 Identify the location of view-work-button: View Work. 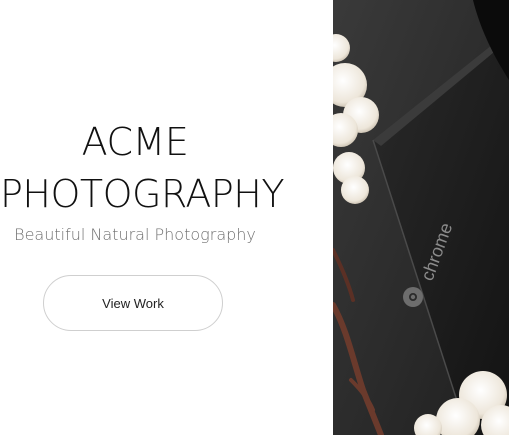
(133, 303).